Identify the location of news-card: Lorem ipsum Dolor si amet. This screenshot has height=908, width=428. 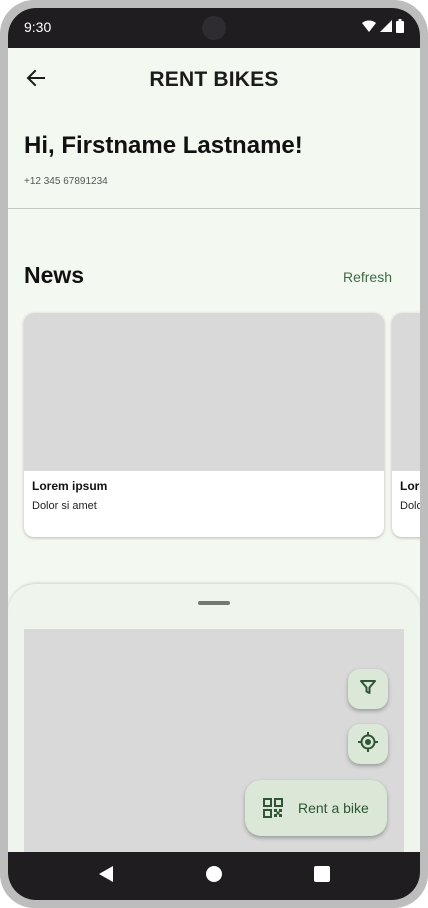
(406, 425).